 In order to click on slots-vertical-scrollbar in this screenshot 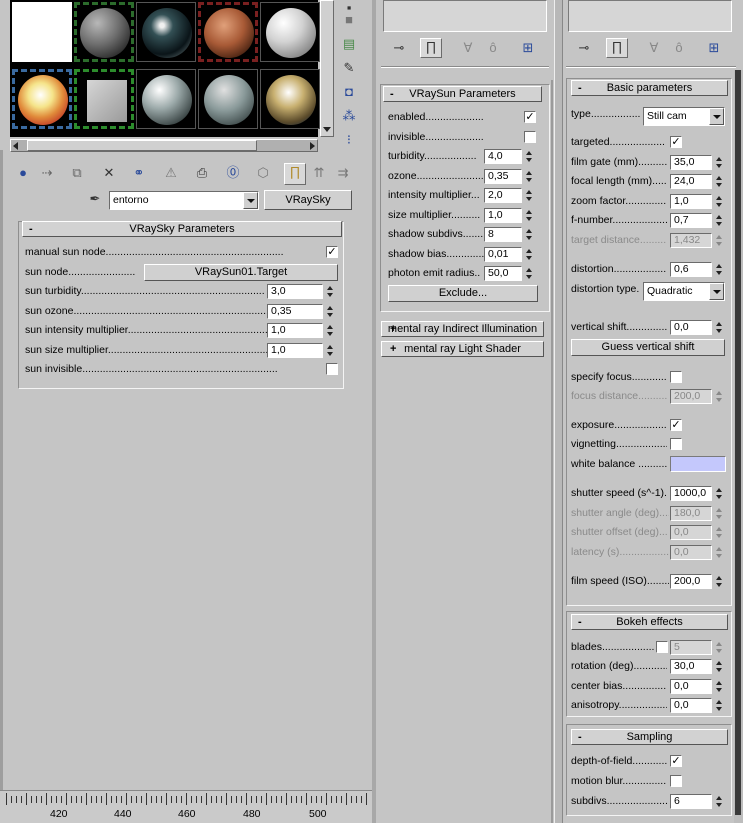, I will do `click(327, 68)`.